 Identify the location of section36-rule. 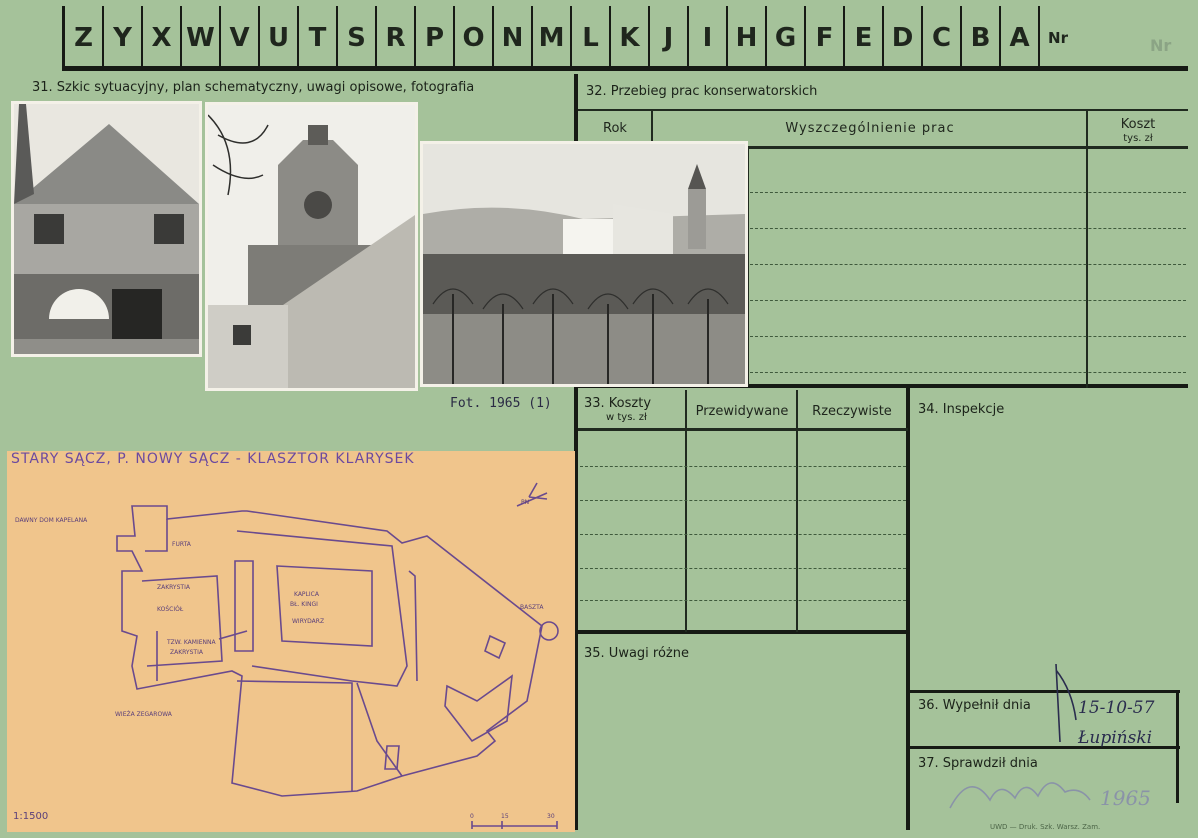
(1045, 691).